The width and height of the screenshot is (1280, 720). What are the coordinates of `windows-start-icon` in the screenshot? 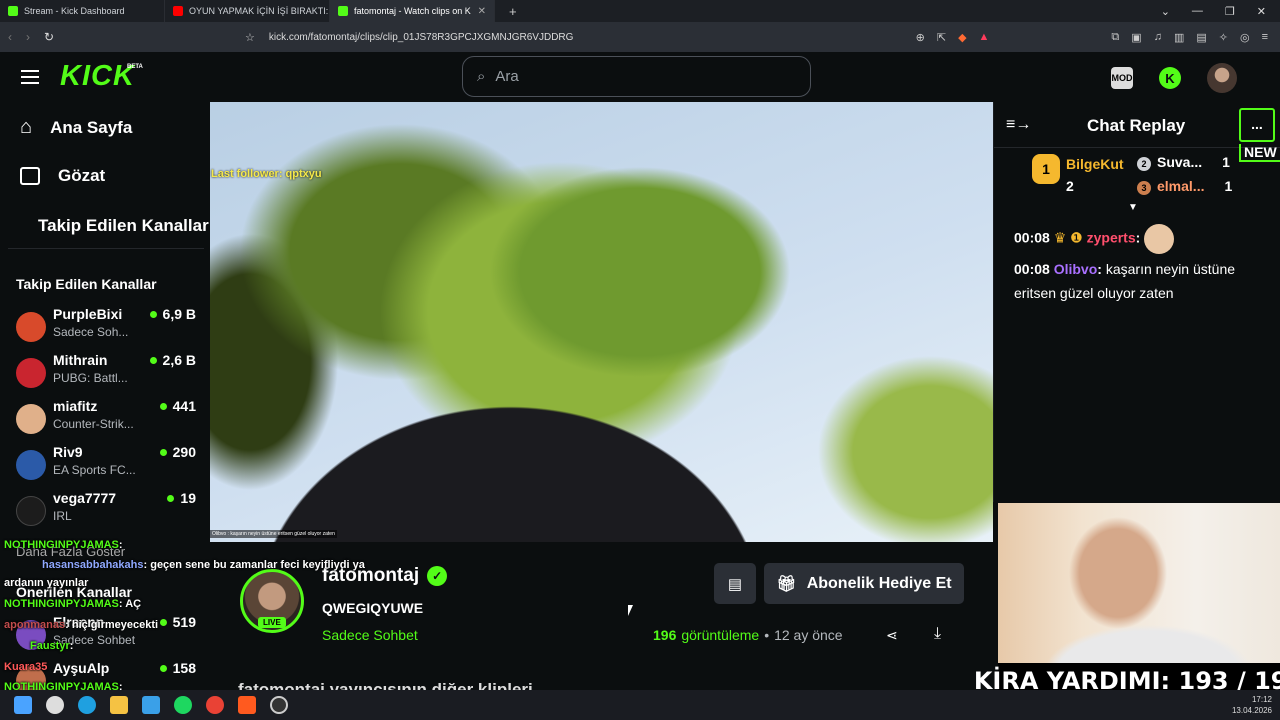 It's located at (23, 705).